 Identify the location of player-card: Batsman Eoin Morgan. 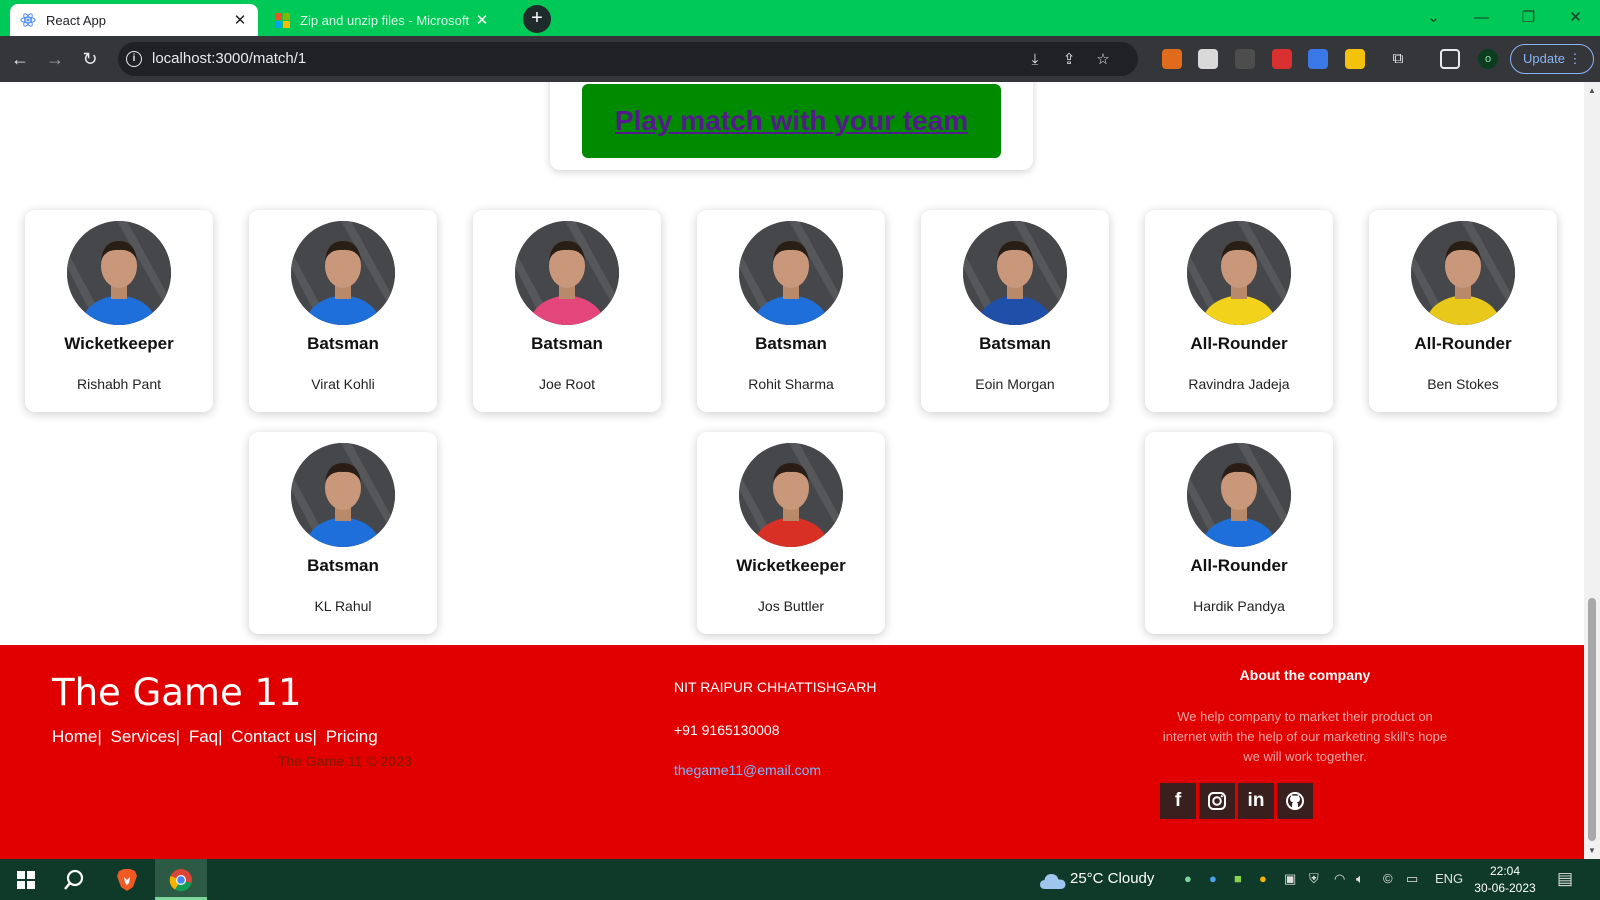
(1015, 311).